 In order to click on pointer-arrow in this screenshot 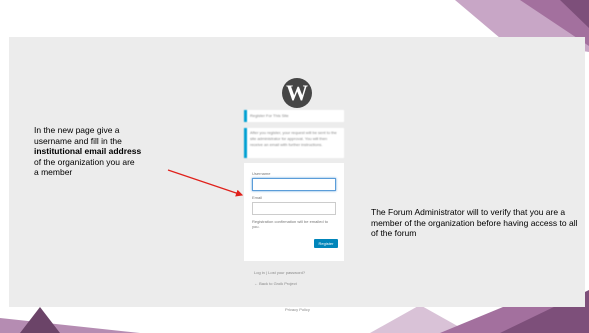, I will do `click(205, 183)`.